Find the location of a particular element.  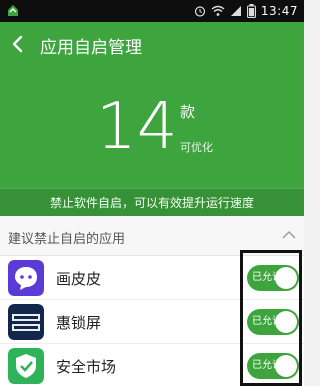

huapipi-icon is located at coordinates (26, 278).